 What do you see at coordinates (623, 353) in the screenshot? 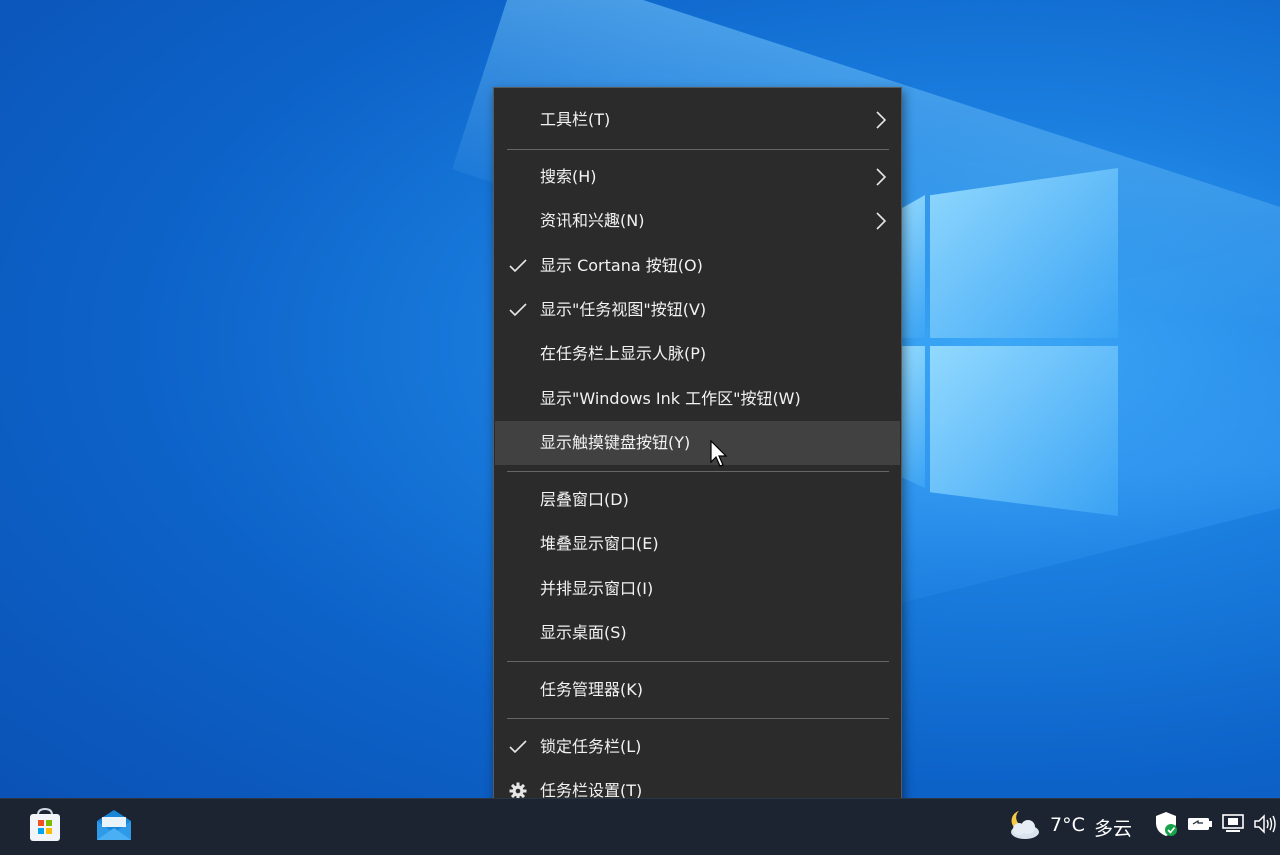
I see `menu-item-label: 在任务栏上显示人脉(P)` at bounding box center [623, 353].